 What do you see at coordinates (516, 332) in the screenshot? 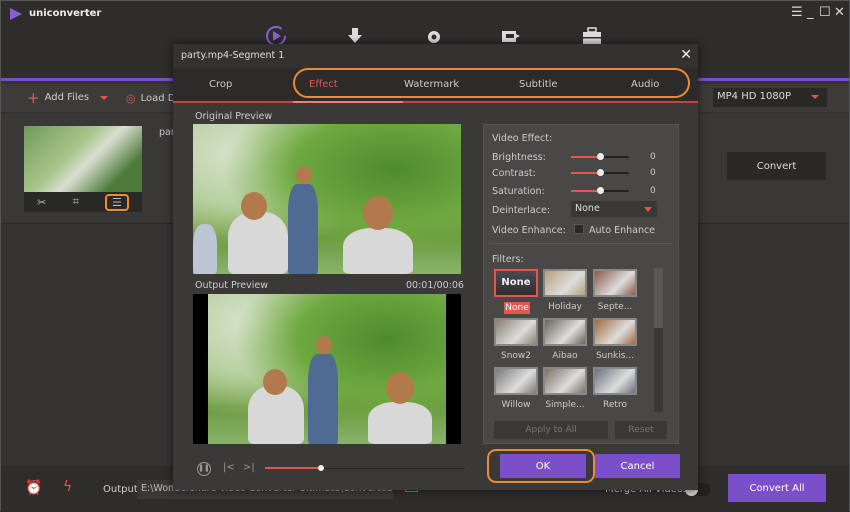
I see `filter-thumb-snow2` at bounding box center [516, 332].